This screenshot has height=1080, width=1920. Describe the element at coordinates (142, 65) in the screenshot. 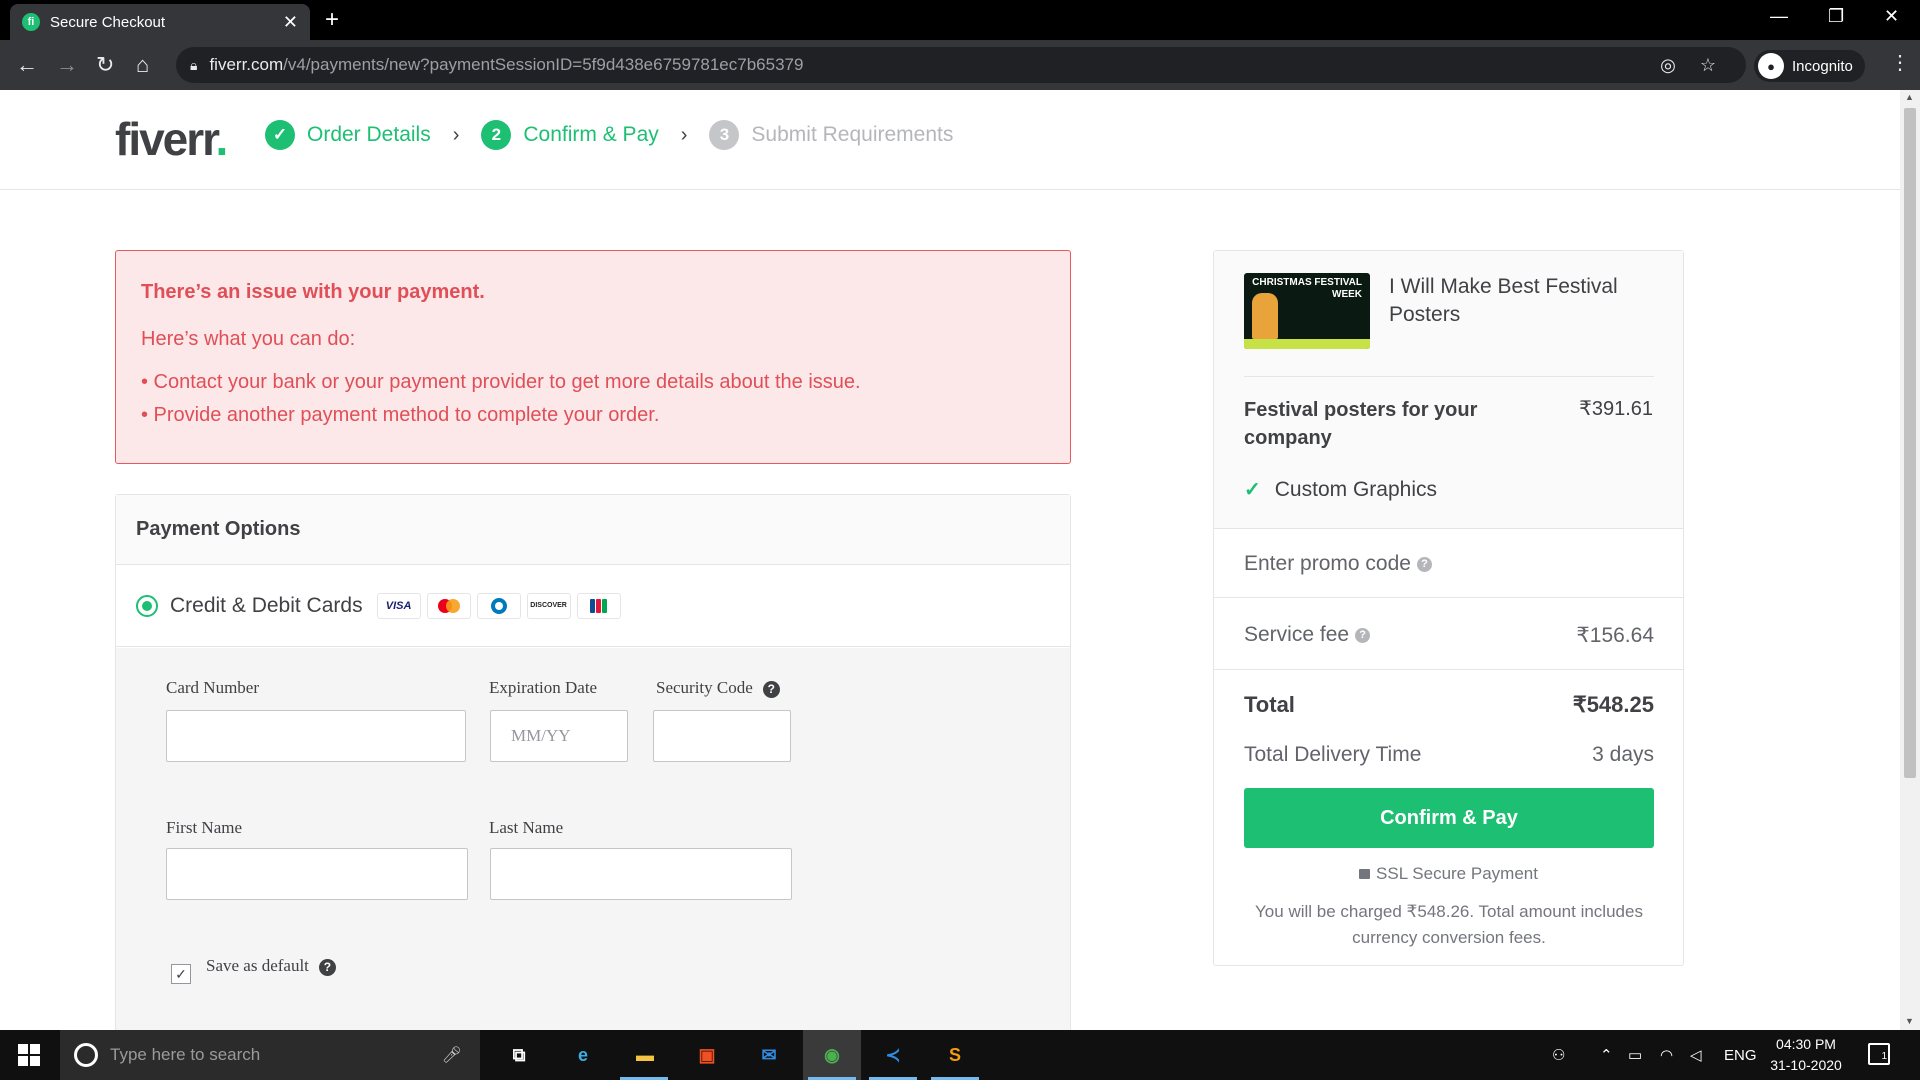

I see `home-icon: ⌂` at that location.